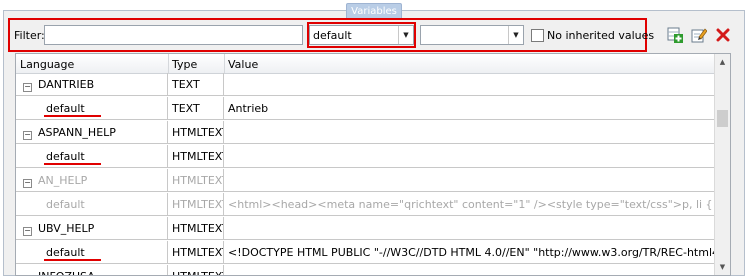  Describe the element at coordinates (537, 35) in the screenshot. I see `no-inherited-checkbox` at that location.